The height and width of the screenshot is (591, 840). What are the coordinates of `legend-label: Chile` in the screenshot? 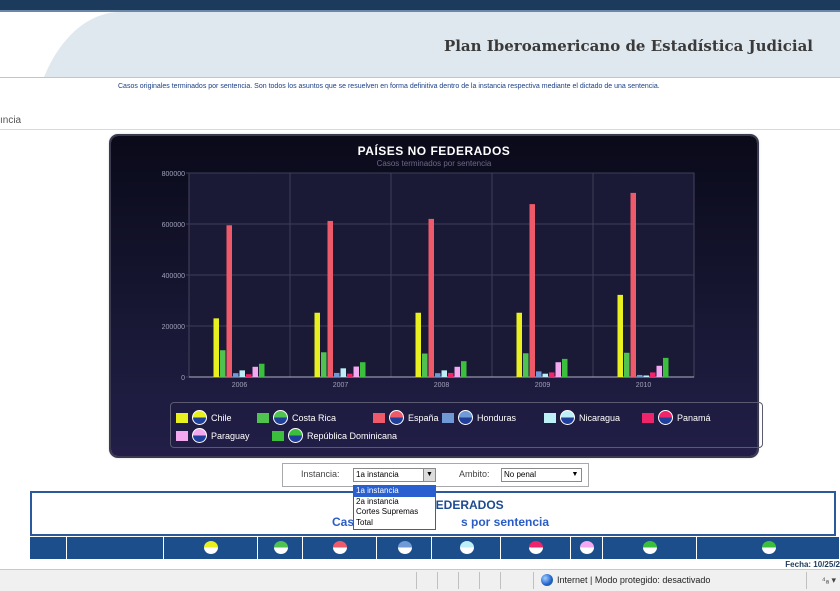 It's located at (221, 417).